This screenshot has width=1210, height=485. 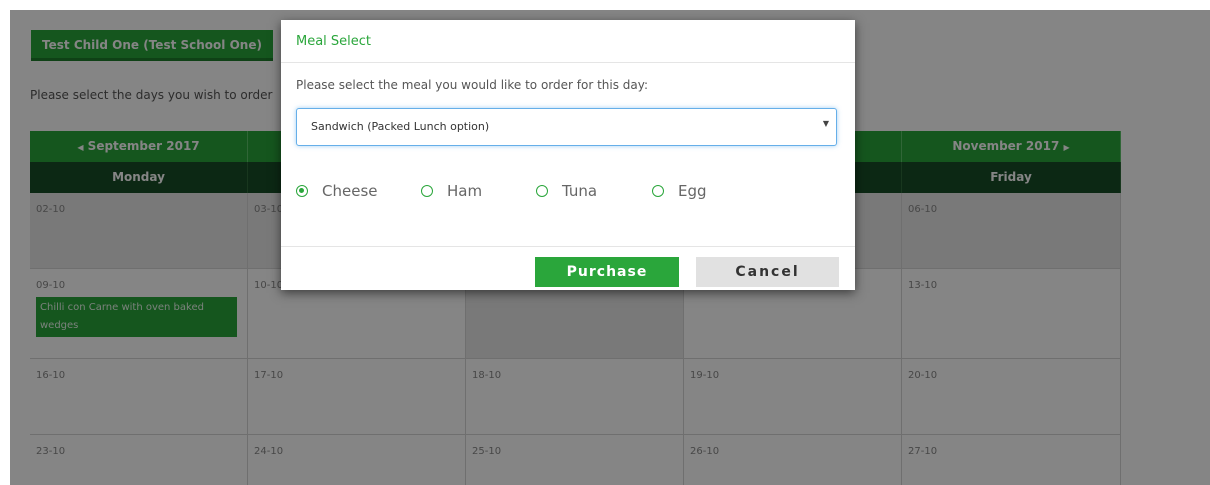 What do you see at coordinates (302, 191) in the screenshot?
I see `radio-checked-icon` at bounding box center [302, 191].